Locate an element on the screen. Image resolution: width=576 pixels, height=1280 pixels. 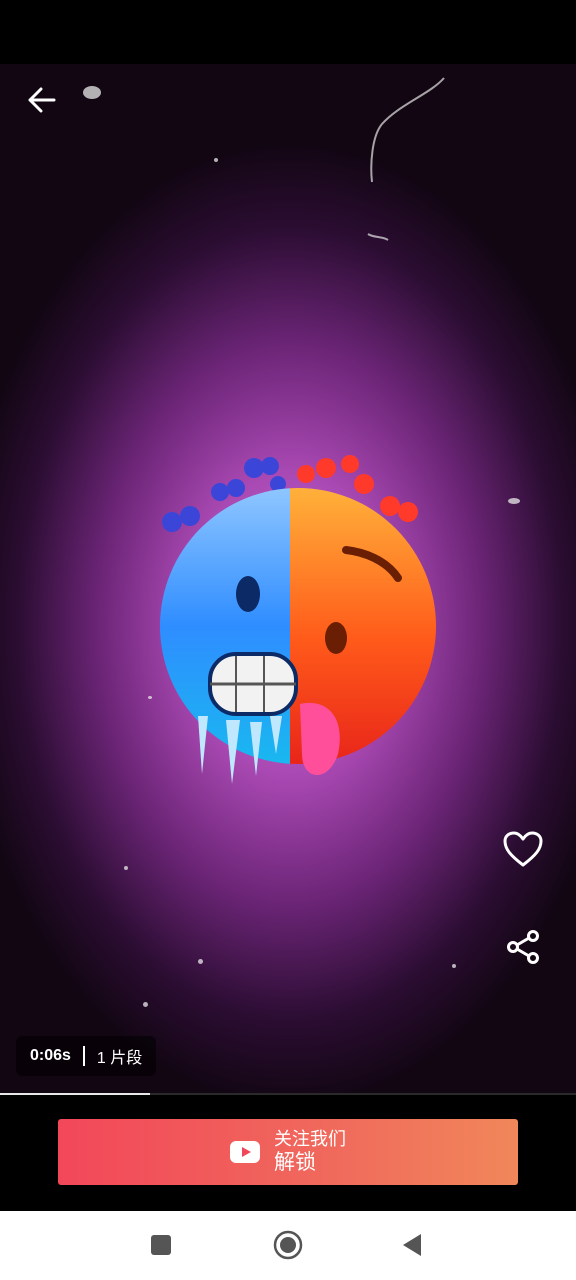
follow-us-label: 关注我们 is located at coordinates (310, 1138).